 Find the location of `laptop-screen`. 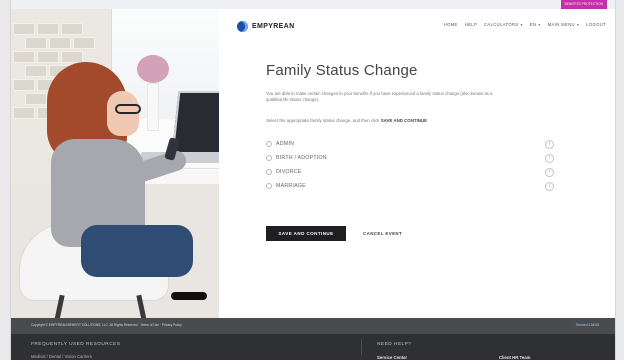

laptop-screen is located at coordinates (195, 124).